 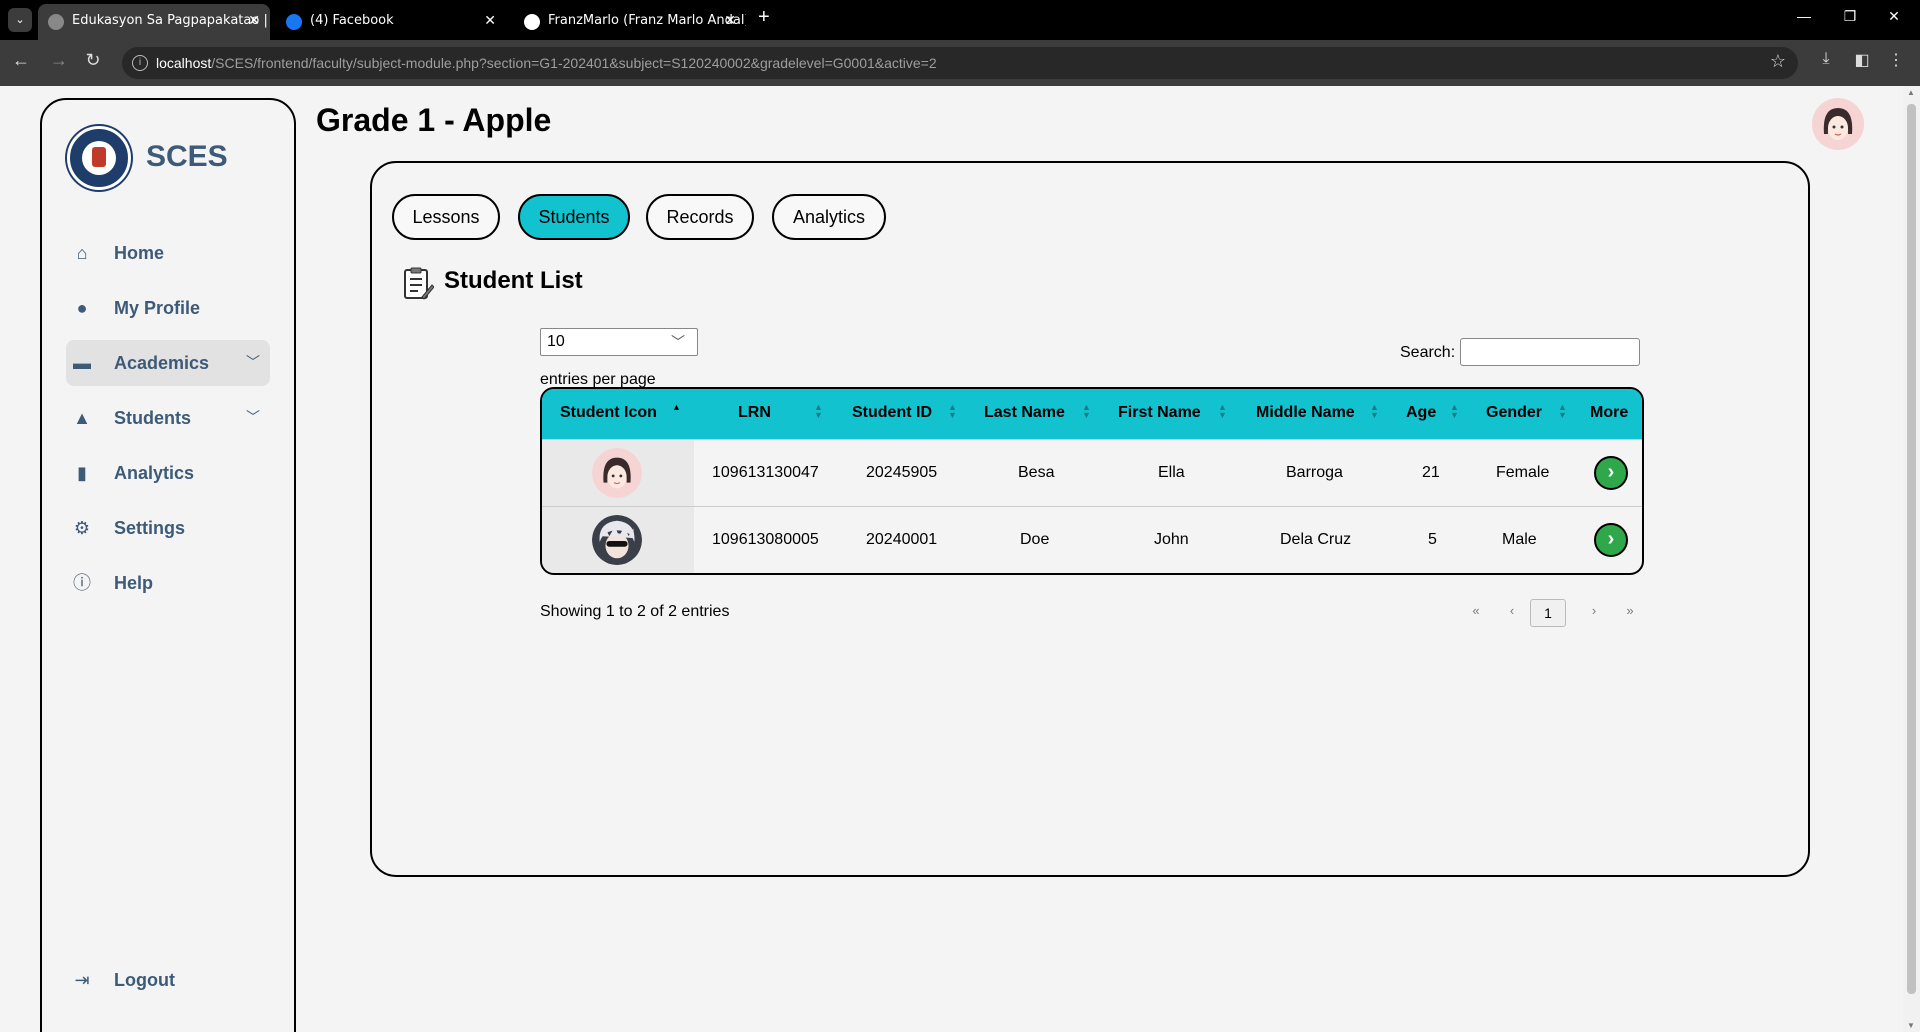 I want to click on tab-search-button: ⌄, so click(x=20, y=20).